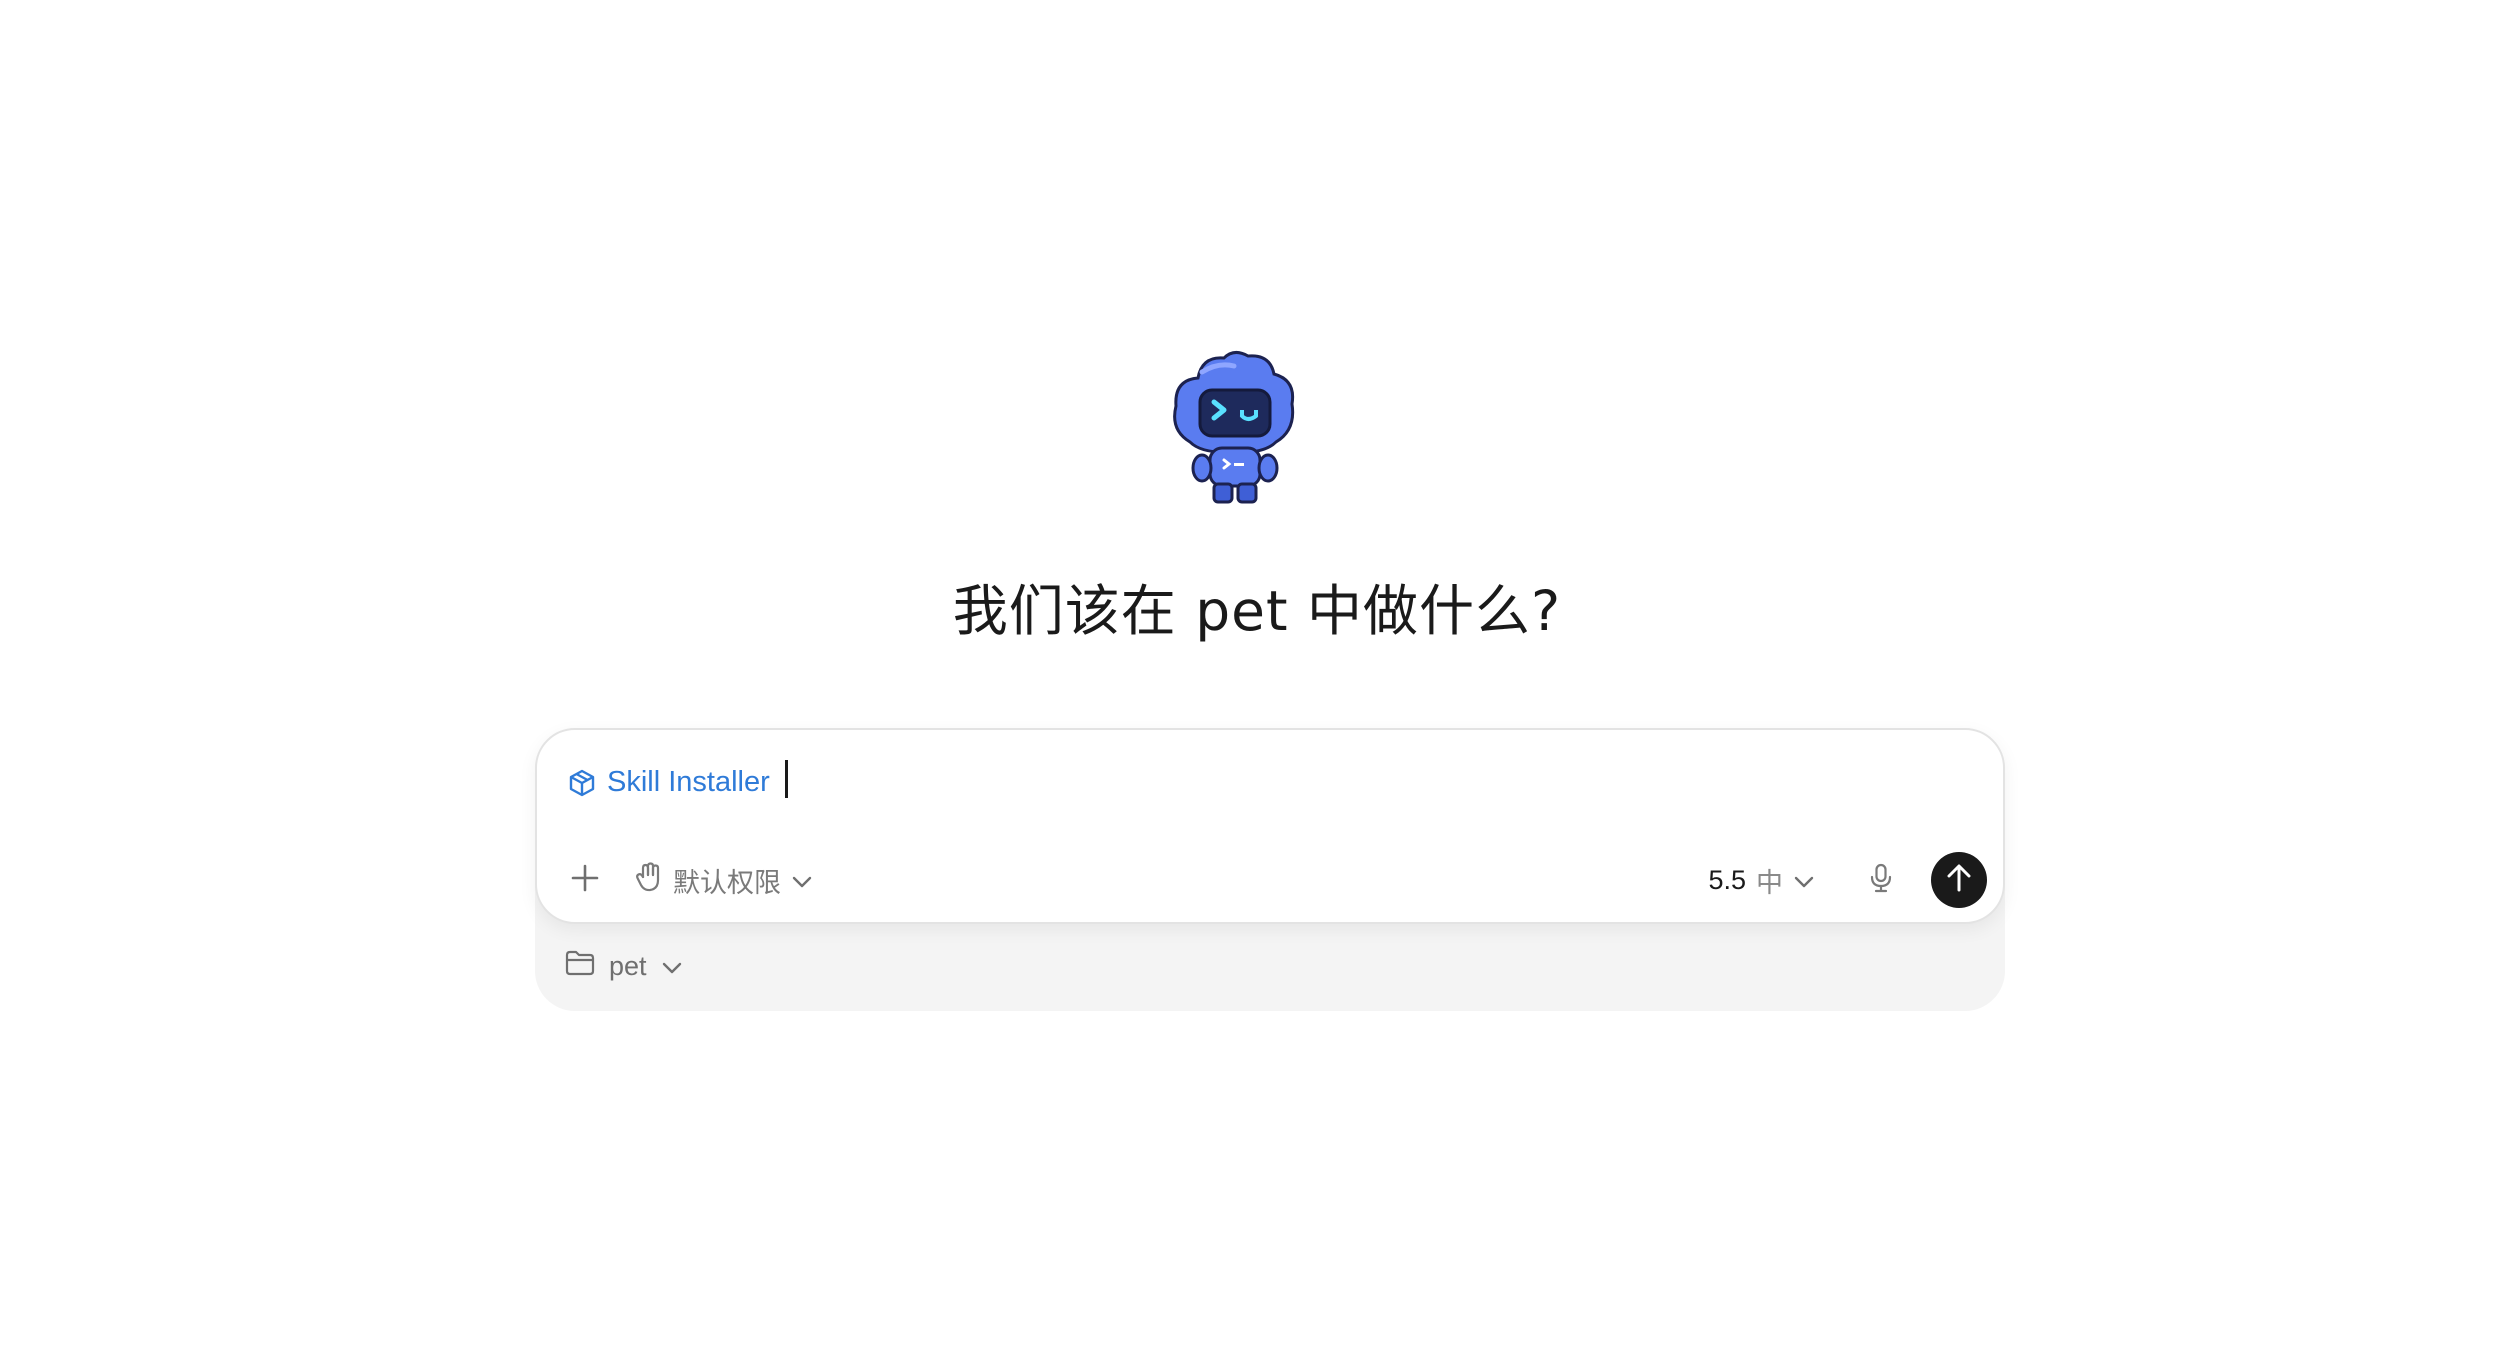 The height and width of the screenshot is (1370, 2514). Describe the element at coordinates (1270, 826) in the screenshot. I see `prompt-input: Skill Installer 默认权限 5.5 中` at that location.